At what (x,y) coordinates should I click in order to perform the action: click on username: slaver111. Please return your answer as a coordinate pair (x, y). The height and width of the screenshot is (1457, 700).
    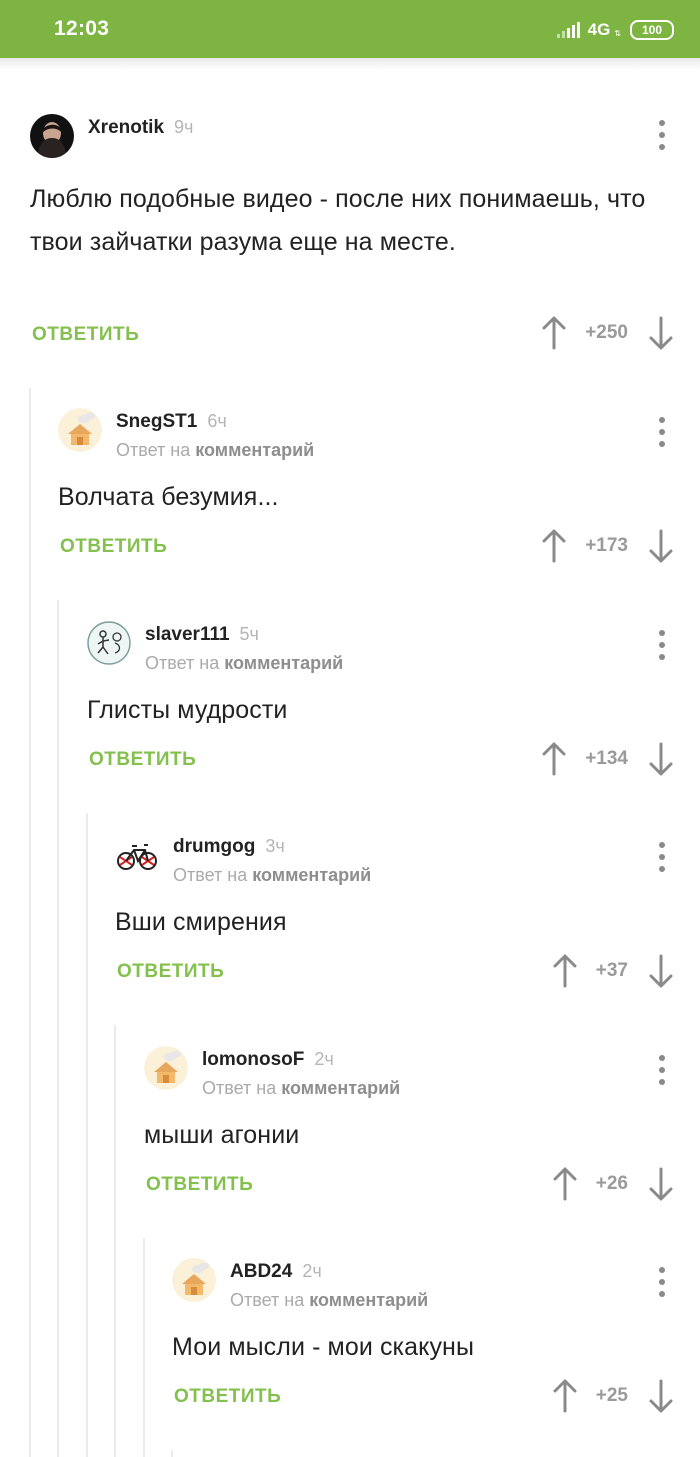
    Looking at the image, I should click on (187, 634).